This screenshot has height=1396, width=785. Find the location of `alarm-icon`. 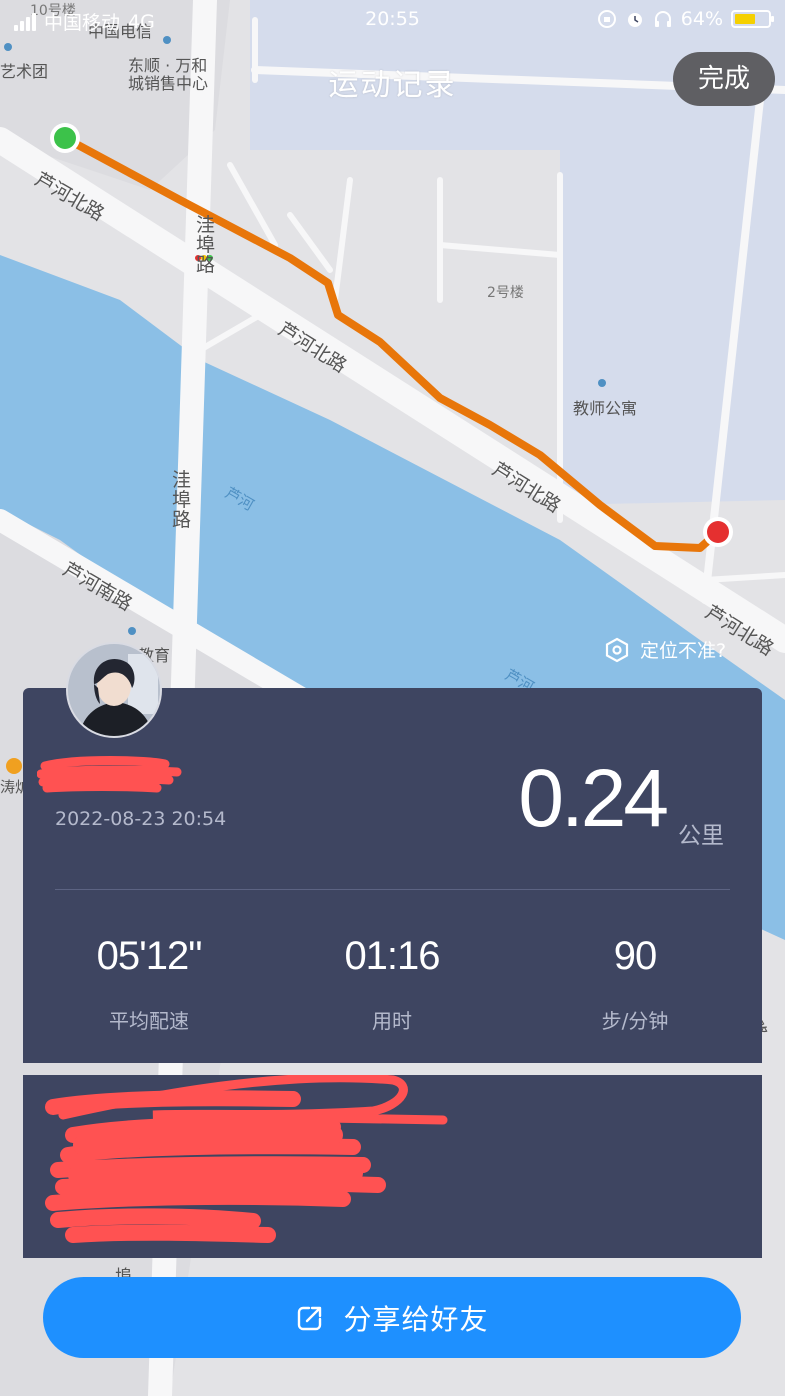

alarm-icon is located at coordinates (634, 20).